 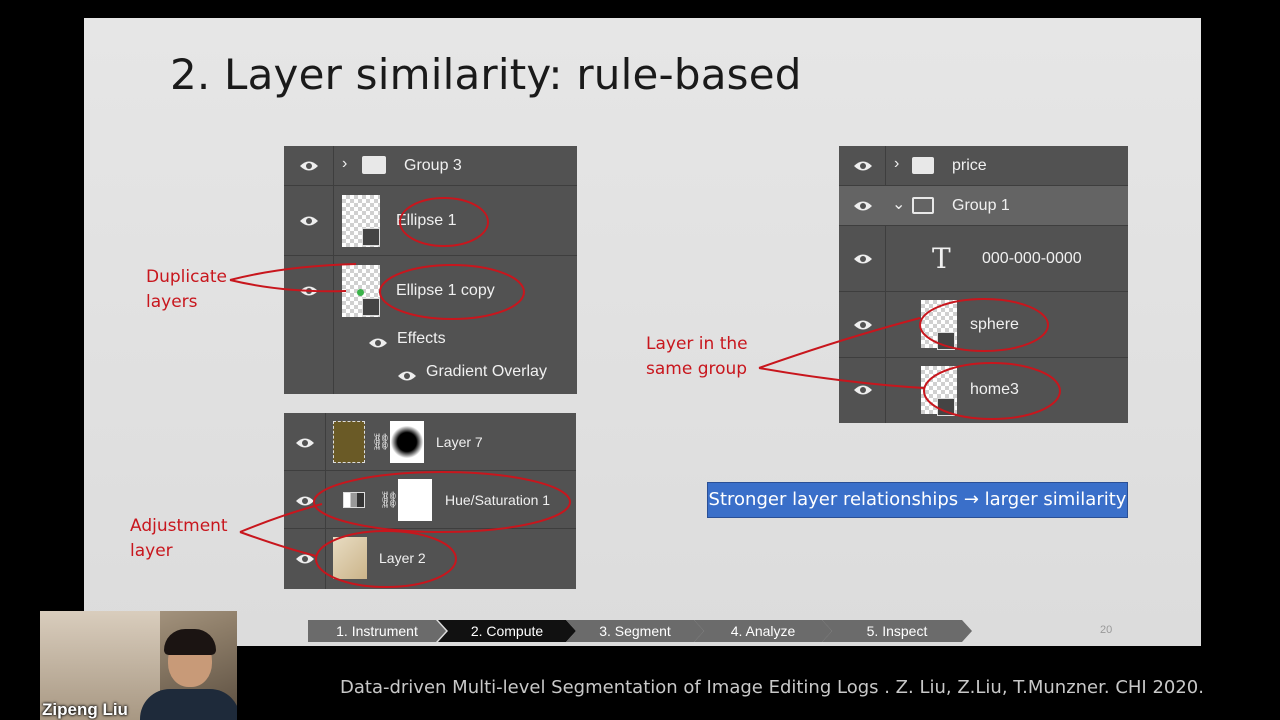 What do you see at coordinates (981, 205) in the screenshot?
I see `layer-name: Group 1` at bounding box center [981, 205].